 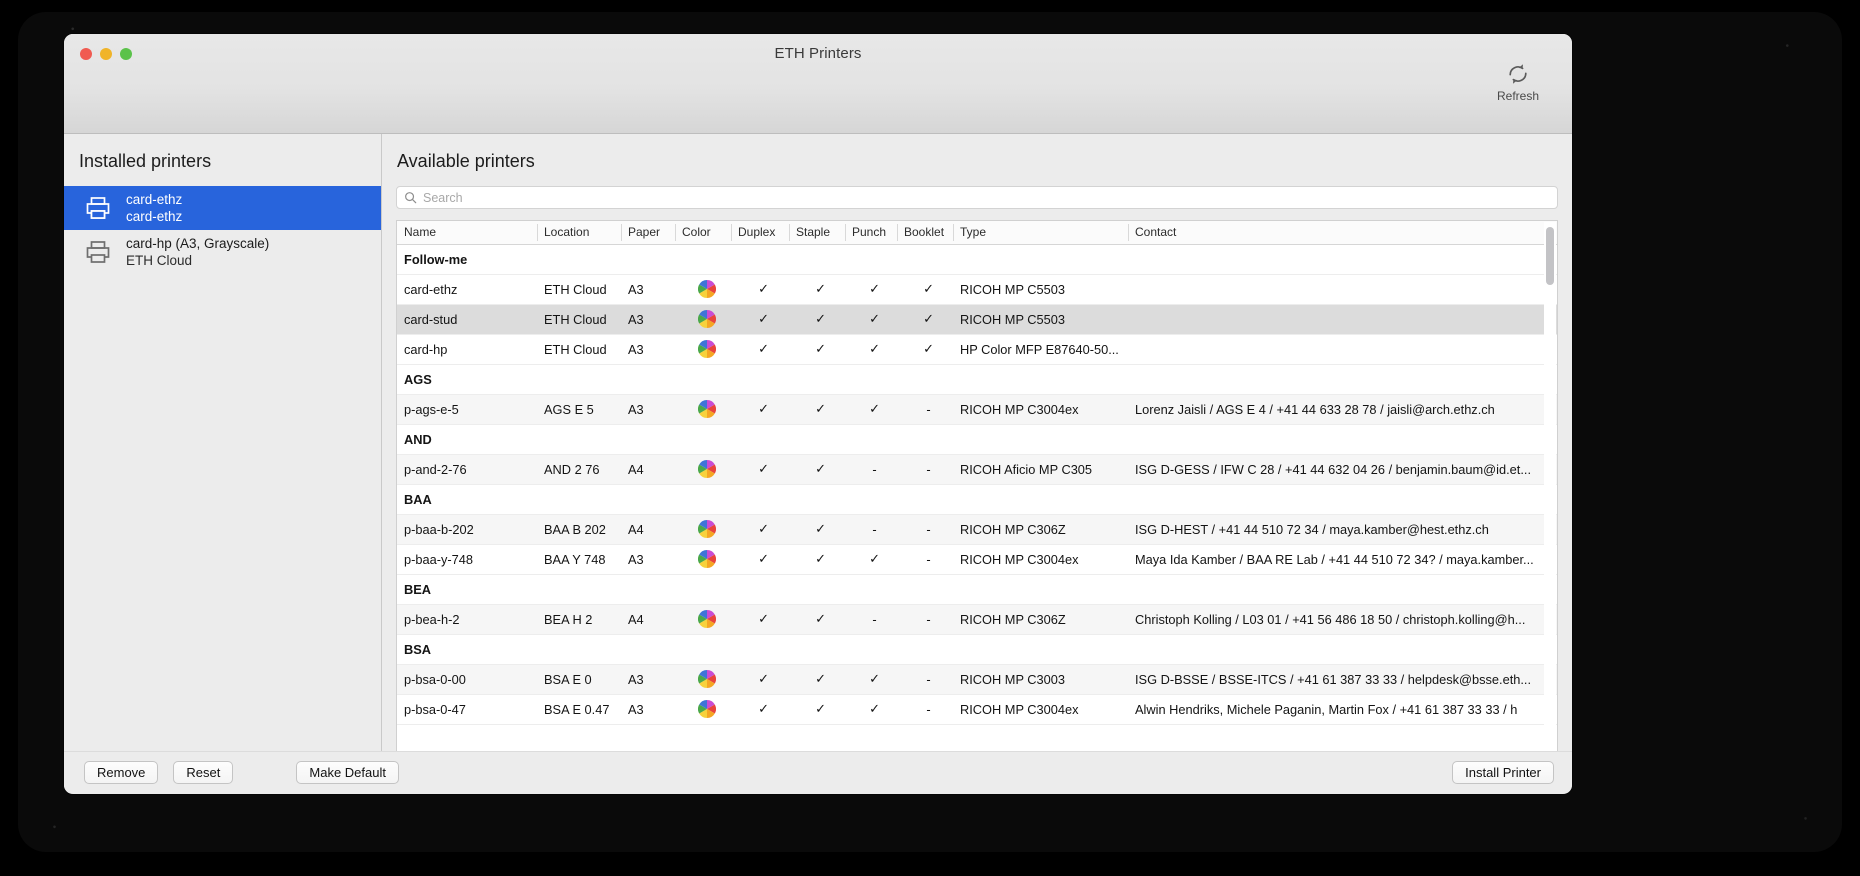 What do you see at coordinates (925, 289) in the screenshot?
I see `cell-booklet: ✓` at bounding box center [925, 289].